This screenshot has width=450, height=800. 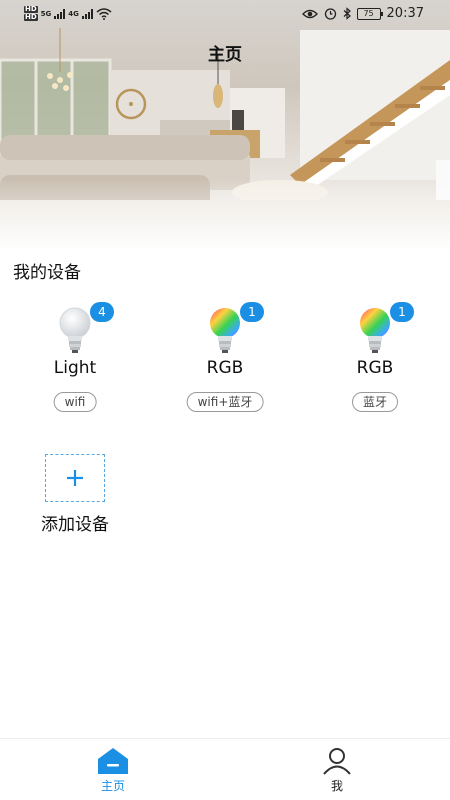 I want to click on tab-home: 主页, so click(x=113, y=770).